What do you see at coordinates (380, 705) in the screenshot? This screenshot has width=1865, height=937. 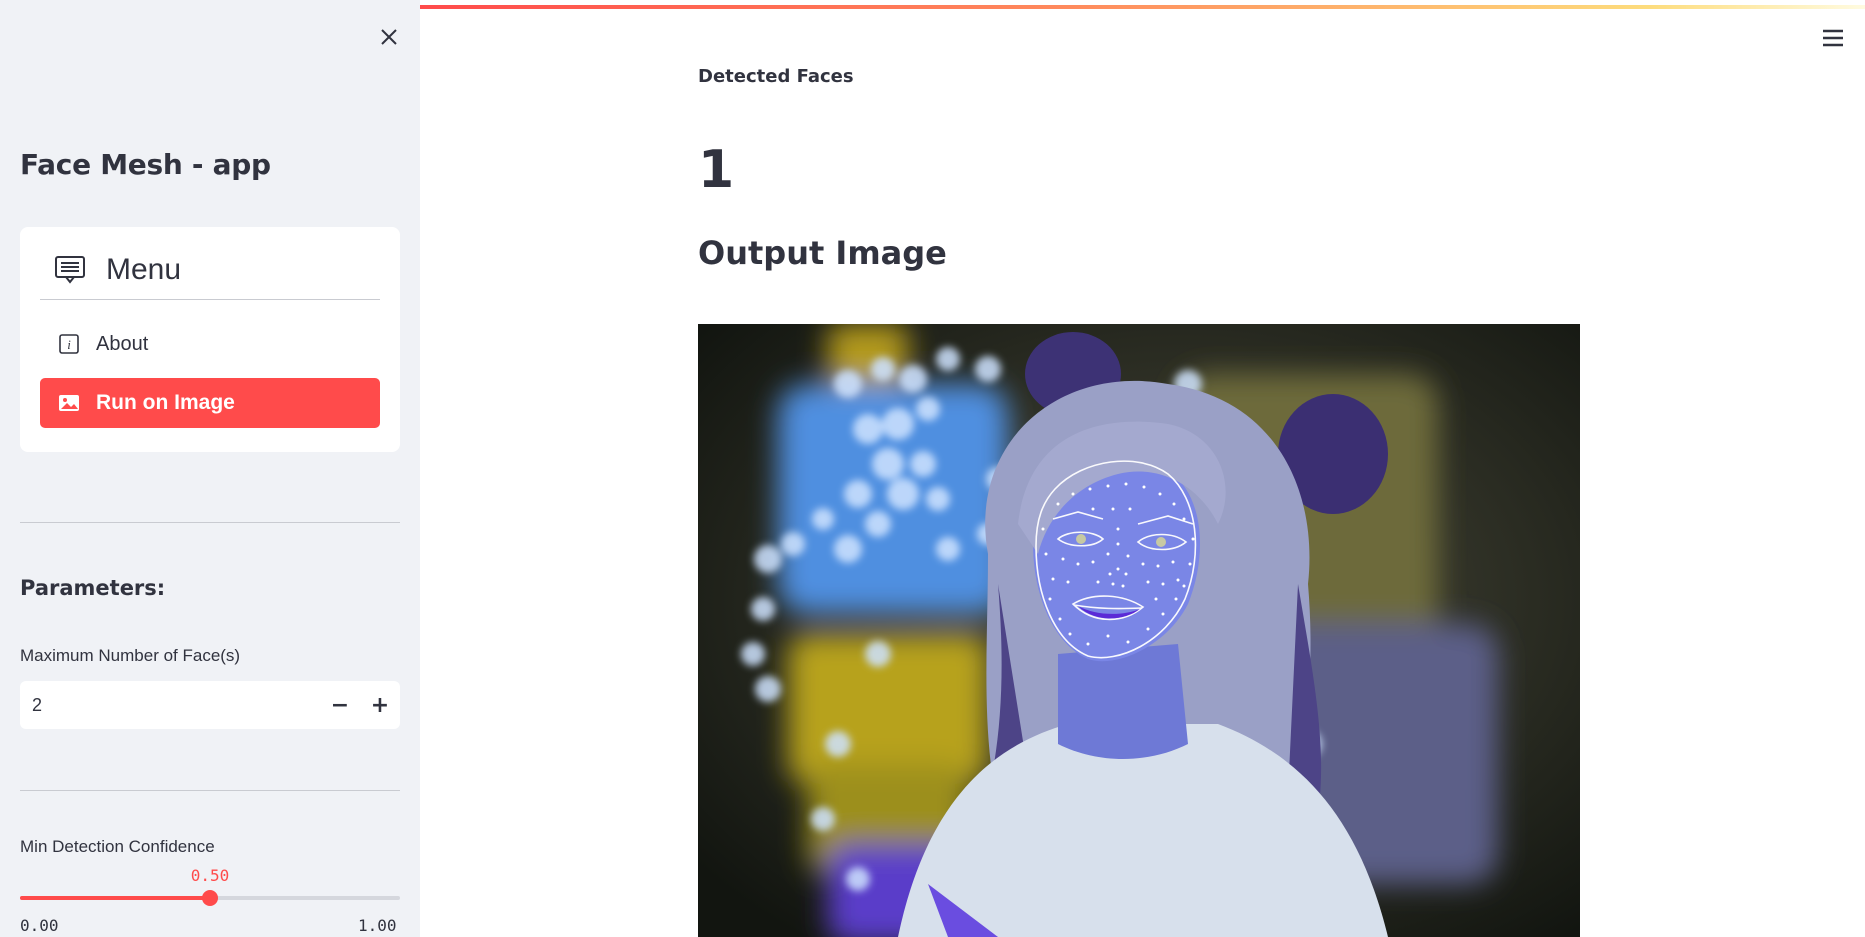 I see `increment-button: +` at bounding box center [380, 705].